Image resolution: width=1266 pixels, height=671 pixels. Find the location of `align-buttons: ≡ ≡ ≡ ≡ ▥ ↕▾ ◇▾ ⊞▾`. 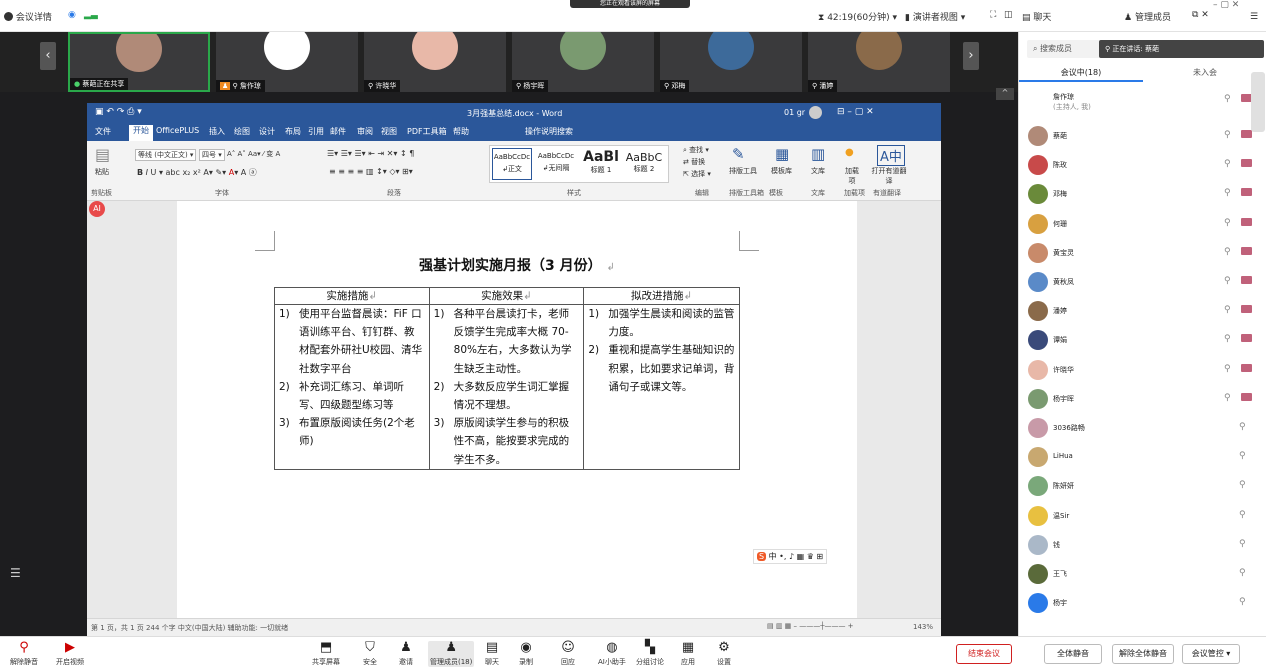

align-buttons: ≡ ≡ ≡ ≡ ▥ ↕▾ ◇▾ ⊞▾ is located at coordinates (371, 171).